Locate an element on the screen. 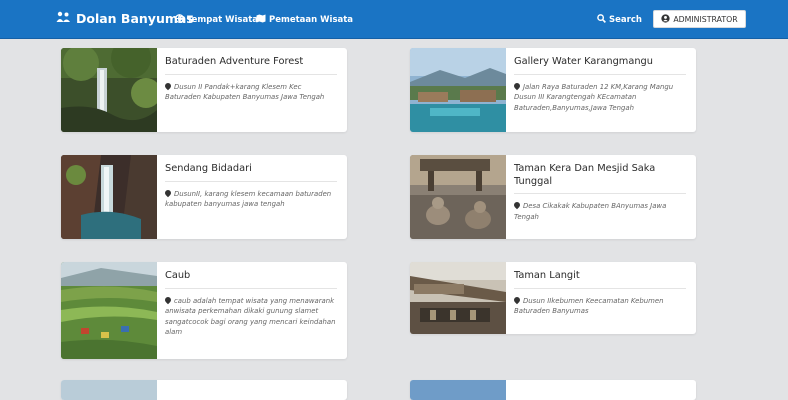 The image size is (788, 400). people-icon is located at coordinates (63, 18).